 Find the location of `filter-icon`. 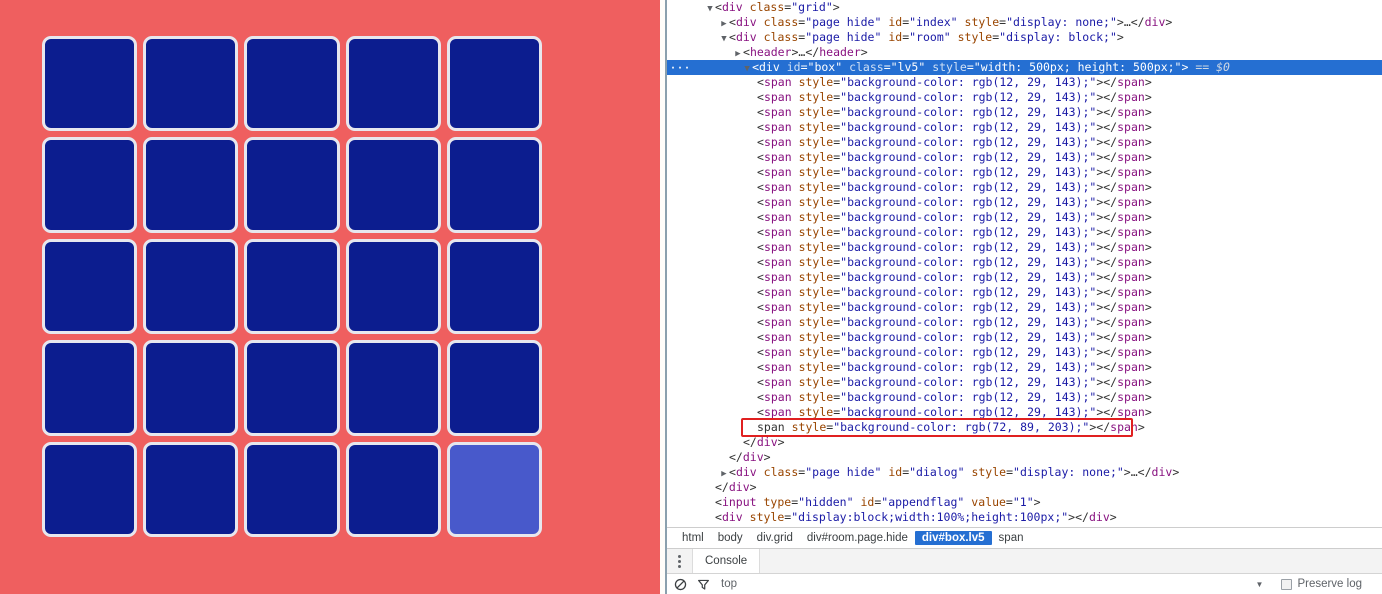

filter-icon is located at coordinates (703, 584).